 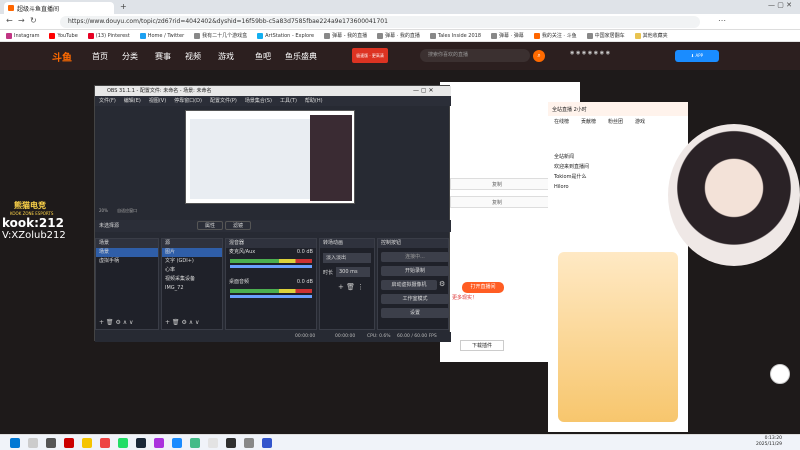 I want to click on chat-tab: 粉丝团, so click(x=615, y=123).